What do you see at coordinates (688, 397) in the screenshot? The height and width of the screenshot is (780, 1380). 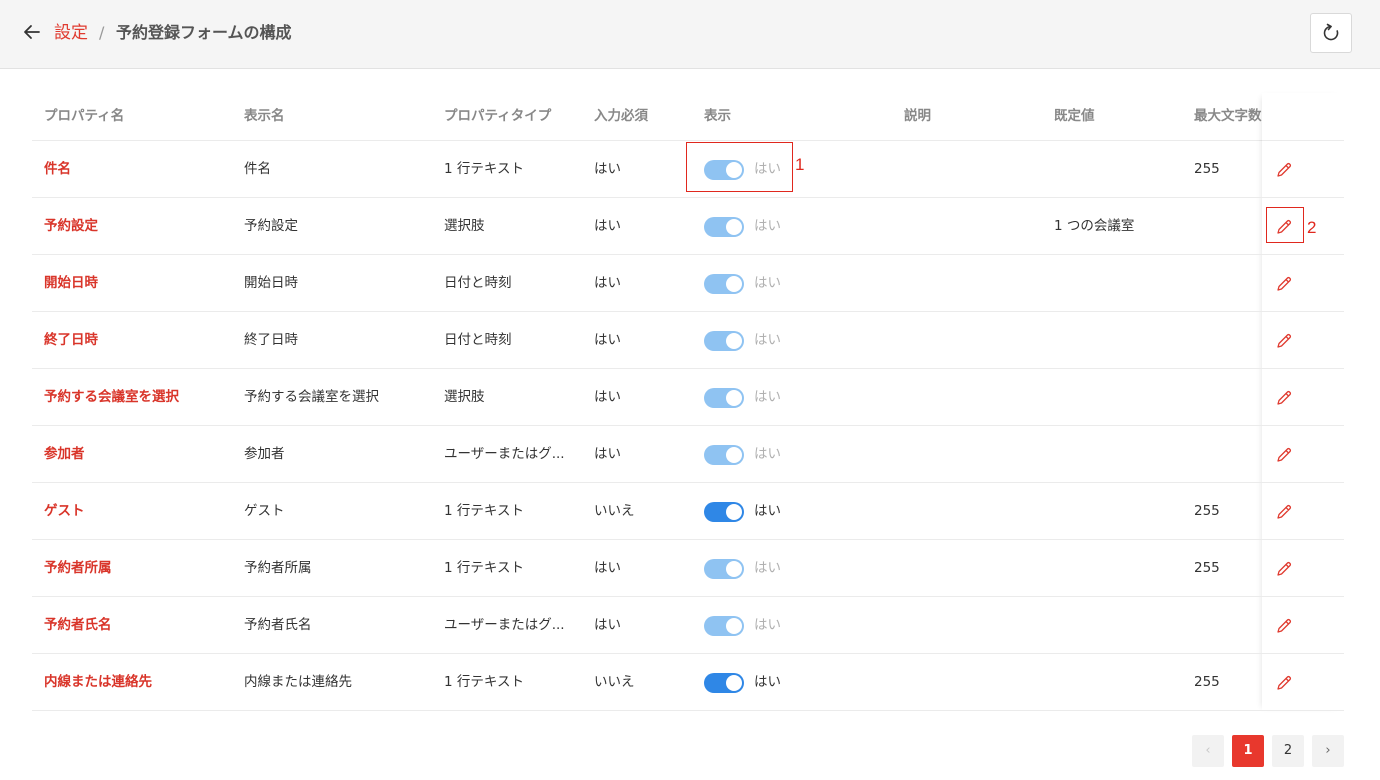 I see `table-row: 予約する会議室を選択 予約する会議室を選択 選択肢 はい はい` at bounding box center [688, 397].